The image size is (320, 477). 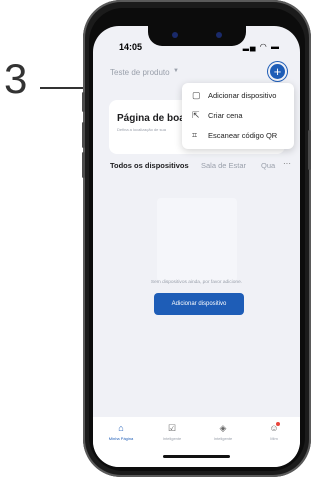 I want to click on nav-item-label: Mim, so click(x=274, y=438).